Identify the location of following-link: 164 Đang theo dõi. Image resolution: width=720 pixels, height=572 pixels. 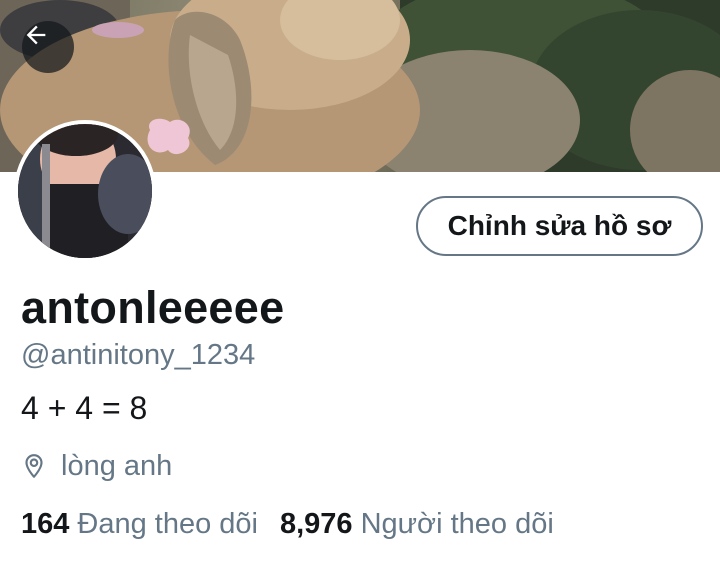
(139, 524).